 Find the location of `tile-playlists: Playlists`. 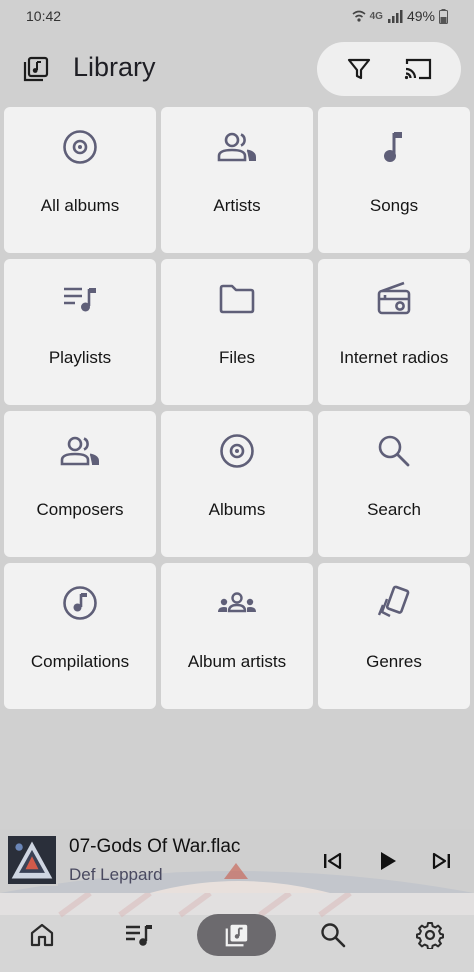

tile-playlists: Playlists is located at coordinates (80, 332).